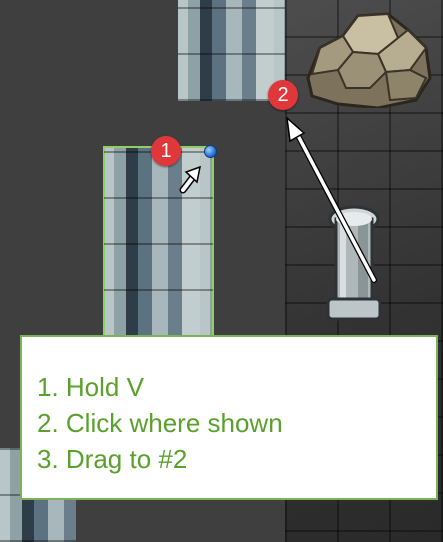 Image resolution: width=443 pixels, height=542 pixels. I want to click on step-2-badge: 2, so click(283, 95).